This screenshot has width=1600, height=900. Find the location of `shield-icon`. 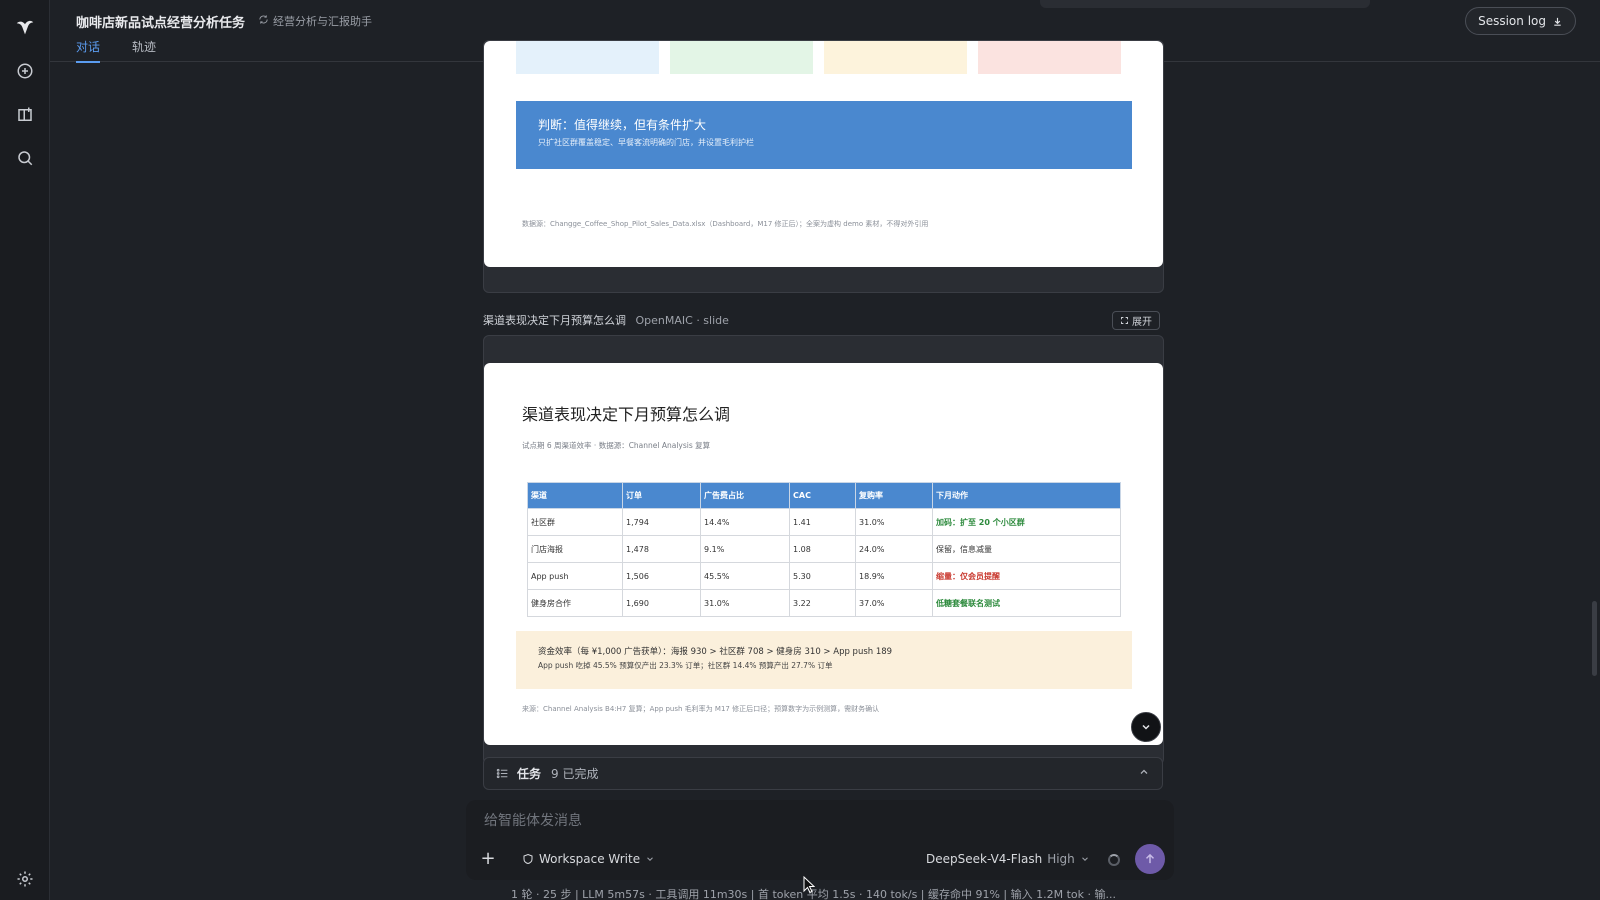

shield-icon is located at coordinates (528, 859).